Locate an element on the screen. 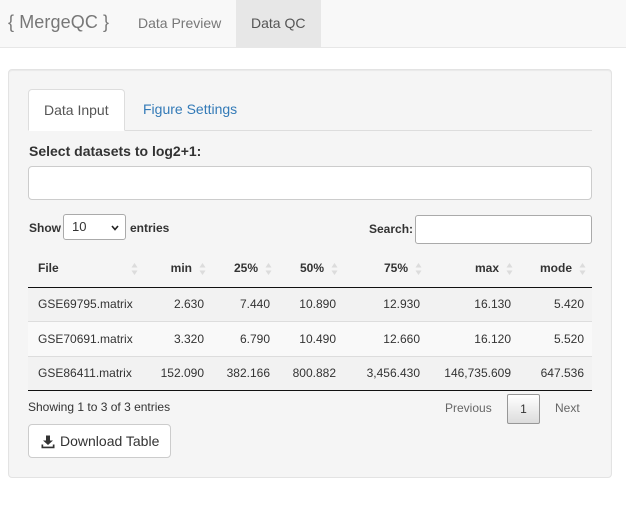 This screenshot has height=511, width=626. table-cell: 5.520 is located at coordinates (555, 339).